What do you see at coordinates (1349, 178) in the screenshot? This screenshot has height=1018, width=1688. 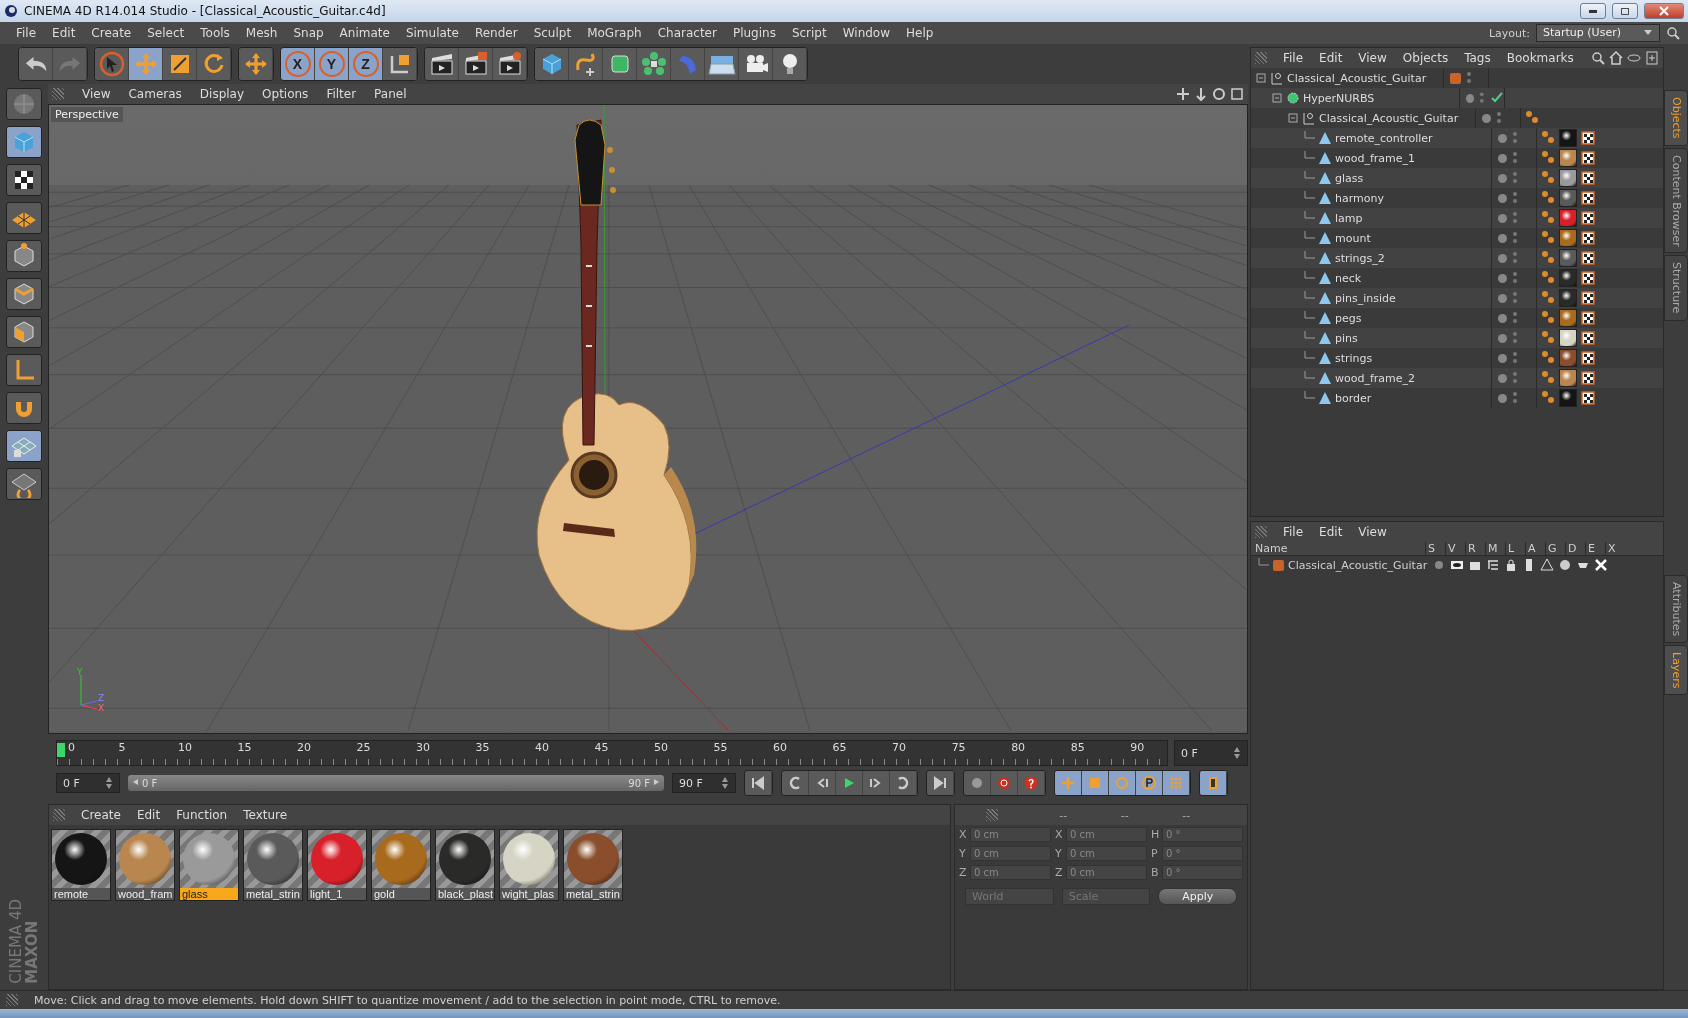 I see `object-name: glass` at bounding box center [1349, 178].